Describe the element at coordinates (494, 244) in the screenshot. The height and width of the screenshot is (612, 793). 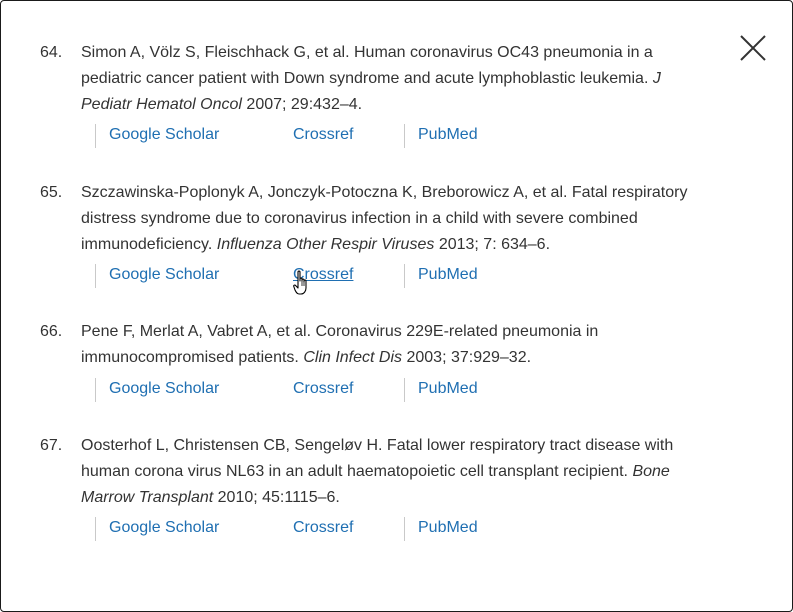
I see `reference-citation: 2013; 7: 634–6.` at that location.